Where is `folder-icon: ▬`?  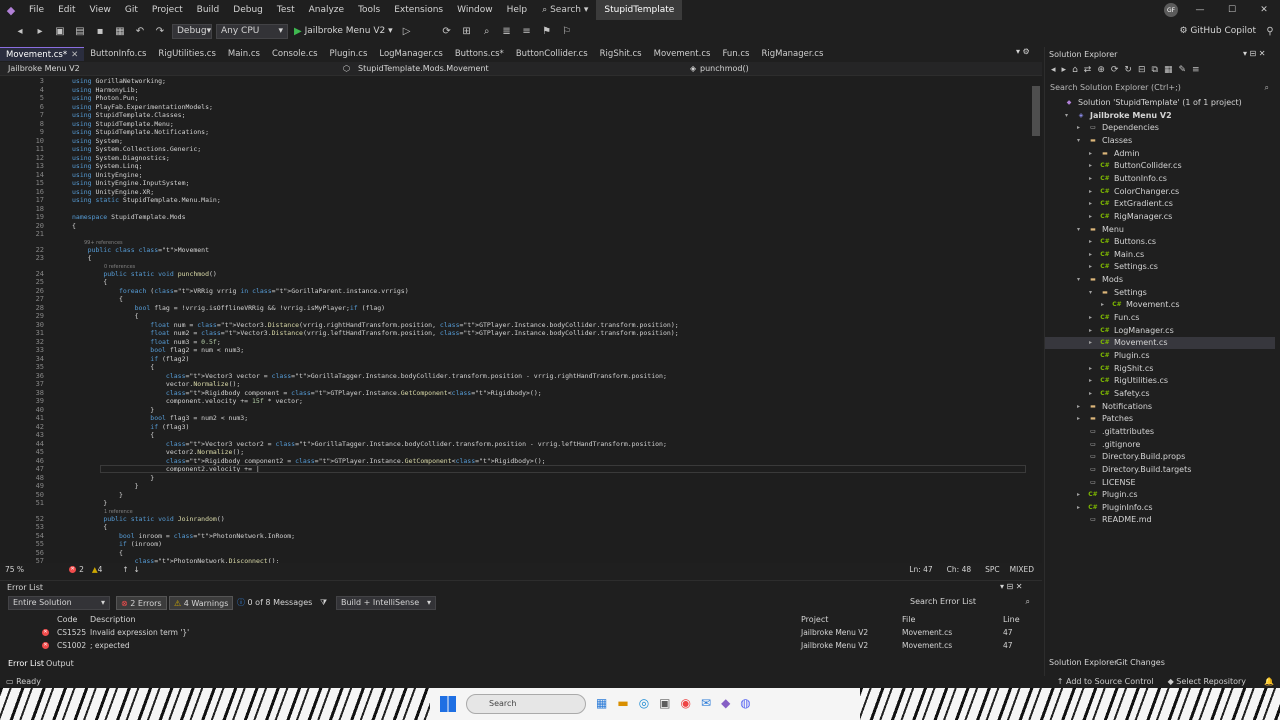
folder-icon: ▬ is located at coordinates (622, 703).